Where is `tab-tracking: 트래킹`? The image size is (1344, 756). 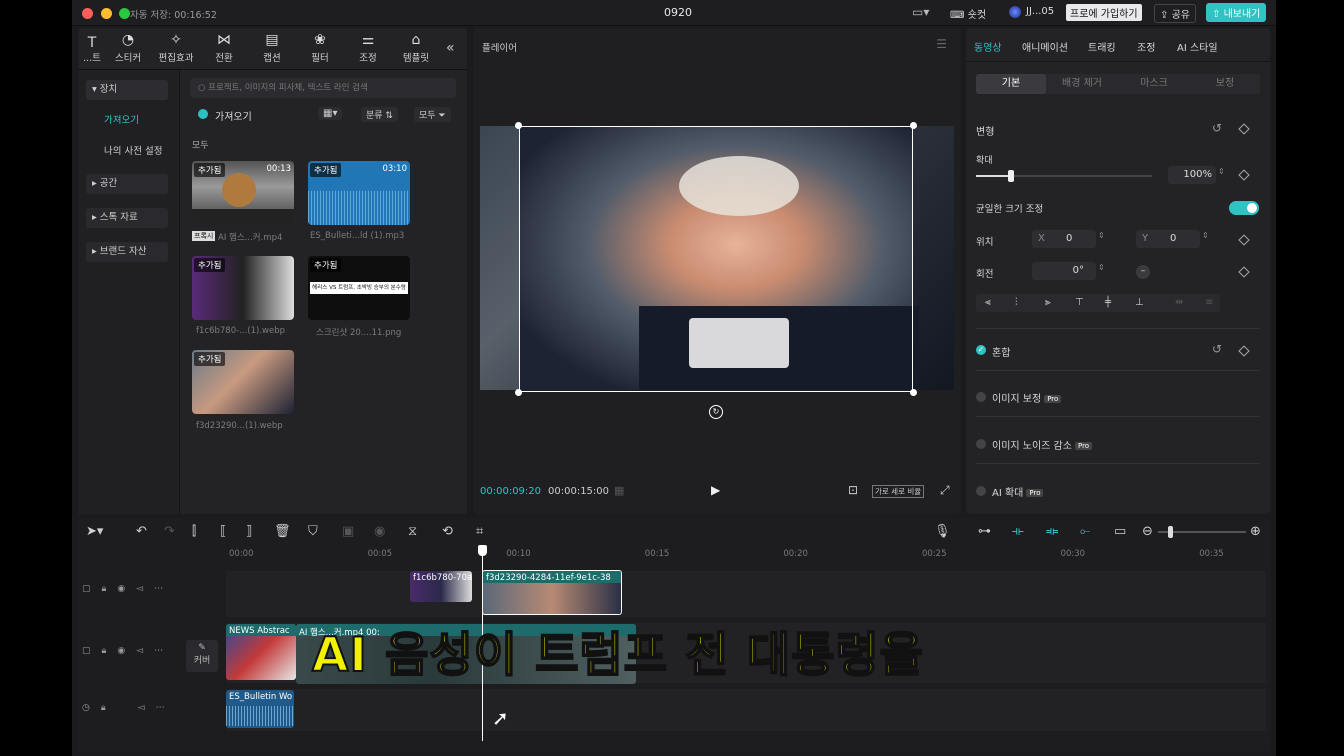 tab-tracking: 트래킹 is located at coordinates (1102, 46).